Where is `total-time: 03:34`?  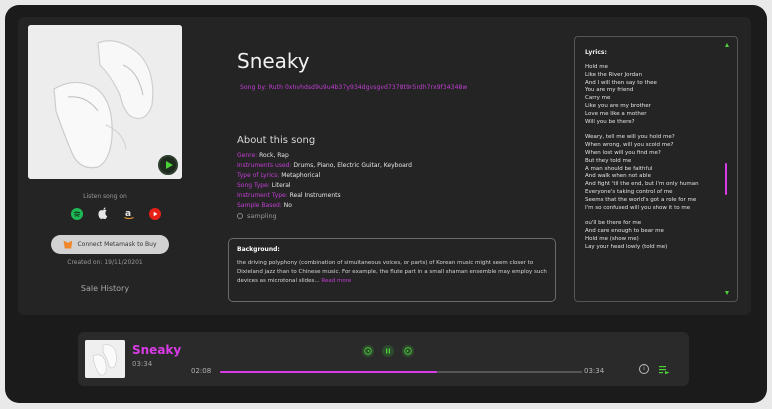 total-time: 03:34 is located at coordinates (594, 371).